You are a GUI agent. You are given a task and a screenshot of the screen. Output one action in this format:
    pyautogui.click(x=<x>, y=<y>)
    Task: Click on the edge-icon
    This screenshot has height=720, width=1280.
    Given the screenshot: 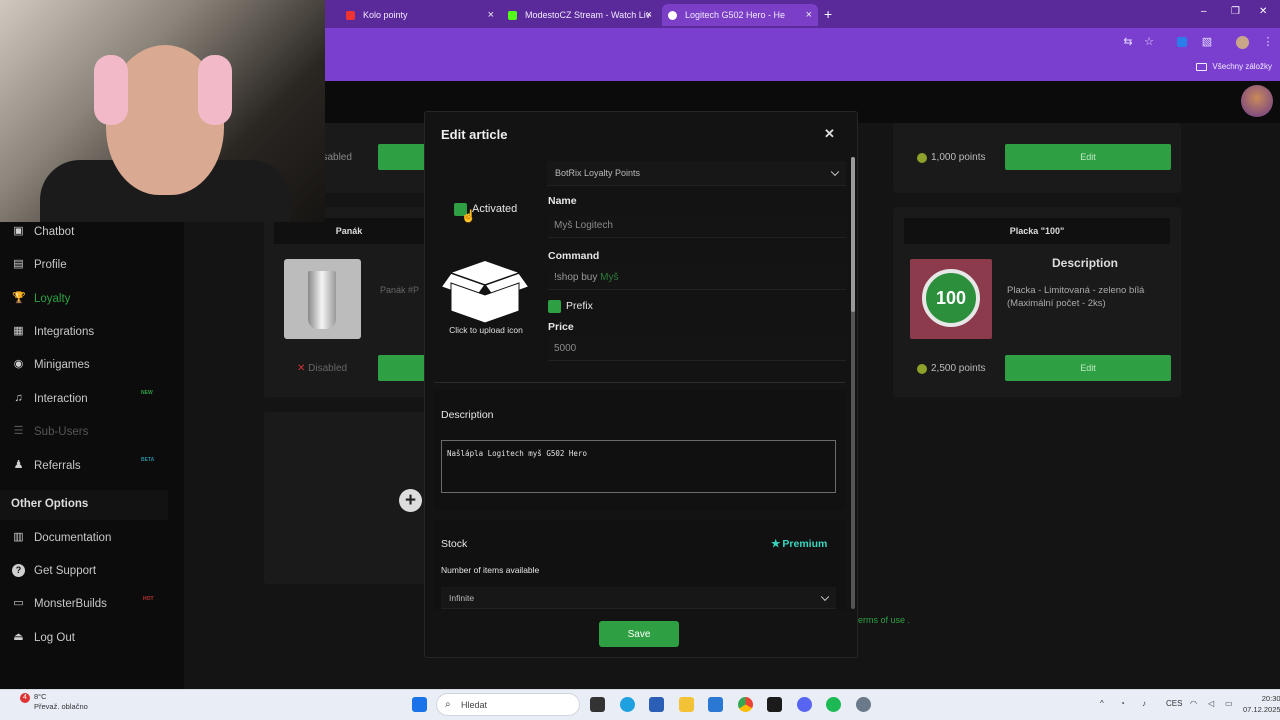 What is the action you would take?
    pyautogui.click(x=627, y=704)
    